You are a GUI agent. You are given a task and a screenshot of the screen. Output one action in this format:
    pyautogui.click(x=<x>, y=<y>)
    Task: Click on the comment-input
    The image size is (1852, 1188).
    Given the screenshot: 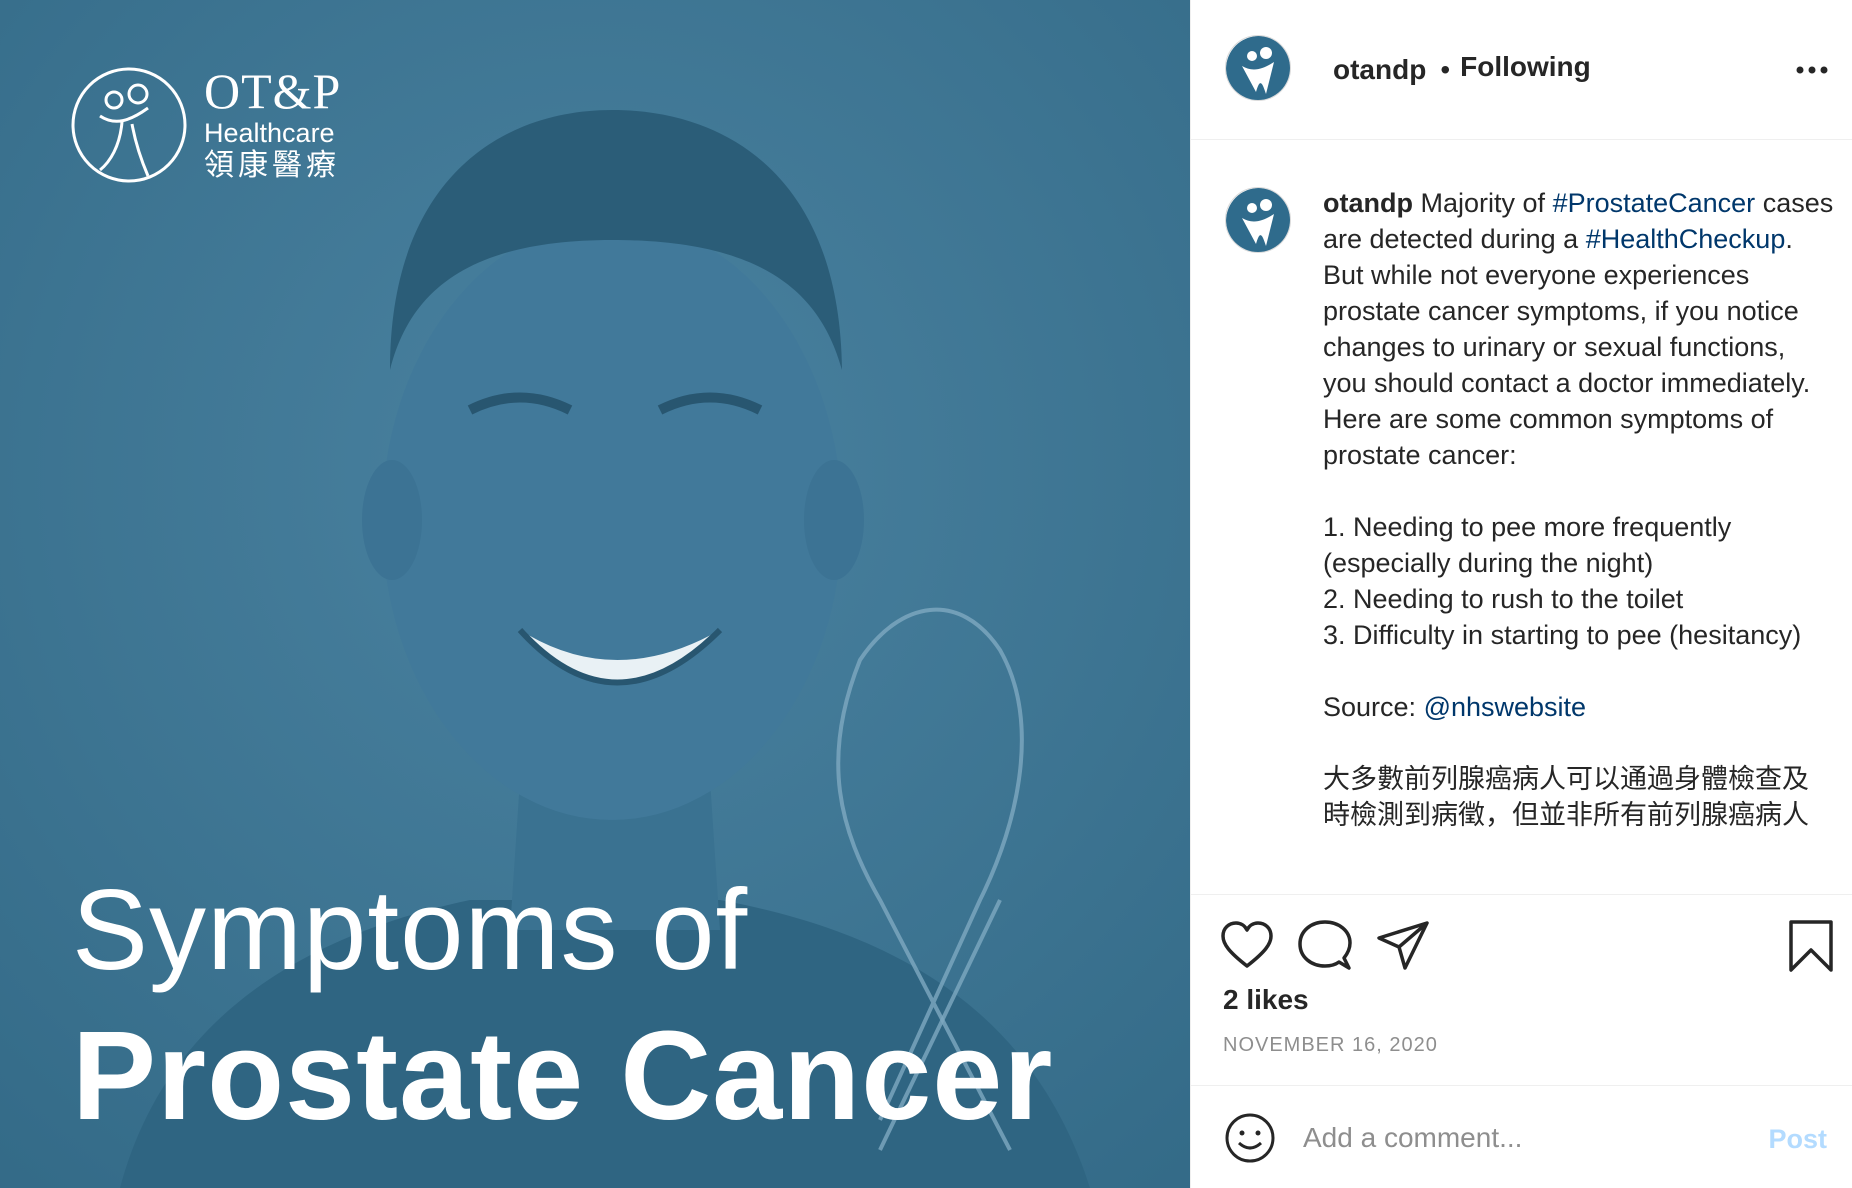 What is the action you would take?
    pyautogui.click(x=1528, y=1138)
    